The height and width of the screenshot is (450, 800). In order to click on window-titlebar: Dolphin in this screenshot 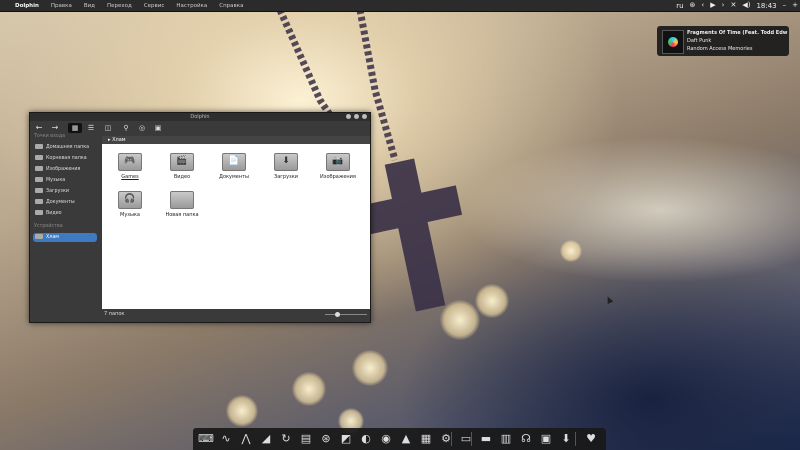, I will do `click(200, 117)`.